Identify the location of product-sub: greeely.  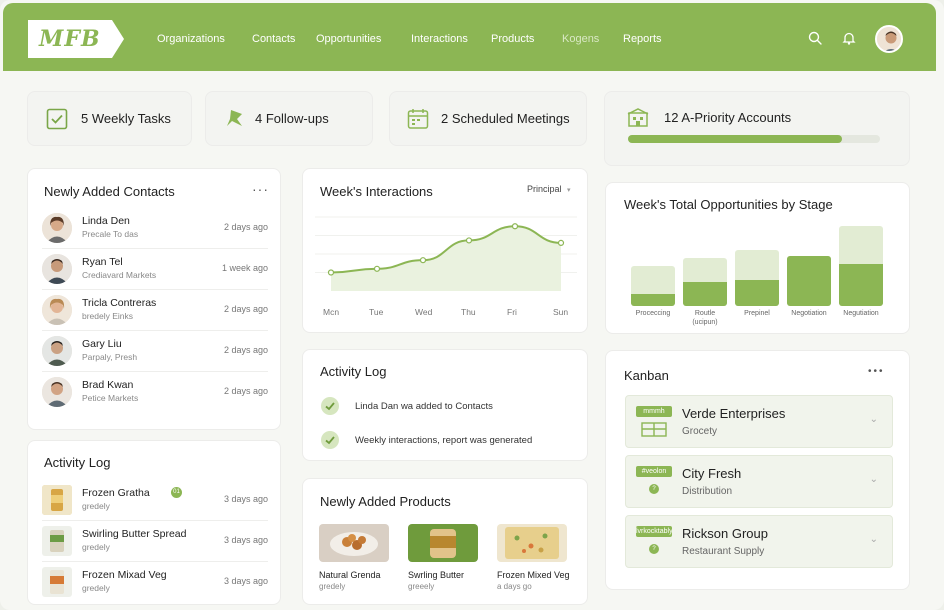
(421, 586).